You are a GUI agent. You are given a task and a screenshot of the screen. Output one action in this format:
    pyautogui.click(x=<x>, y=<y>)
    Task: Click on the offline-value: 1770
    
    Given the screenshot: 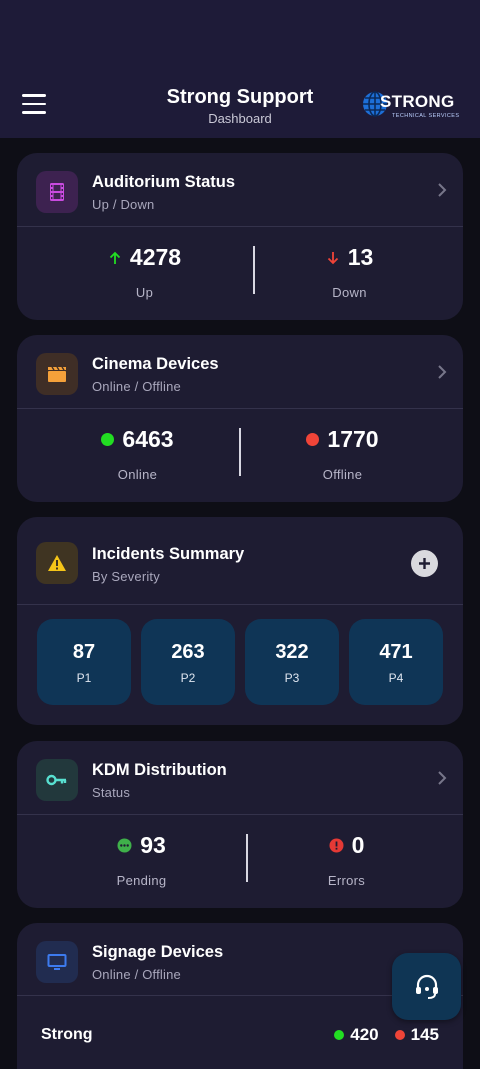 What is the action you would take?
    pyautogui.click(x=353, y=439)
    